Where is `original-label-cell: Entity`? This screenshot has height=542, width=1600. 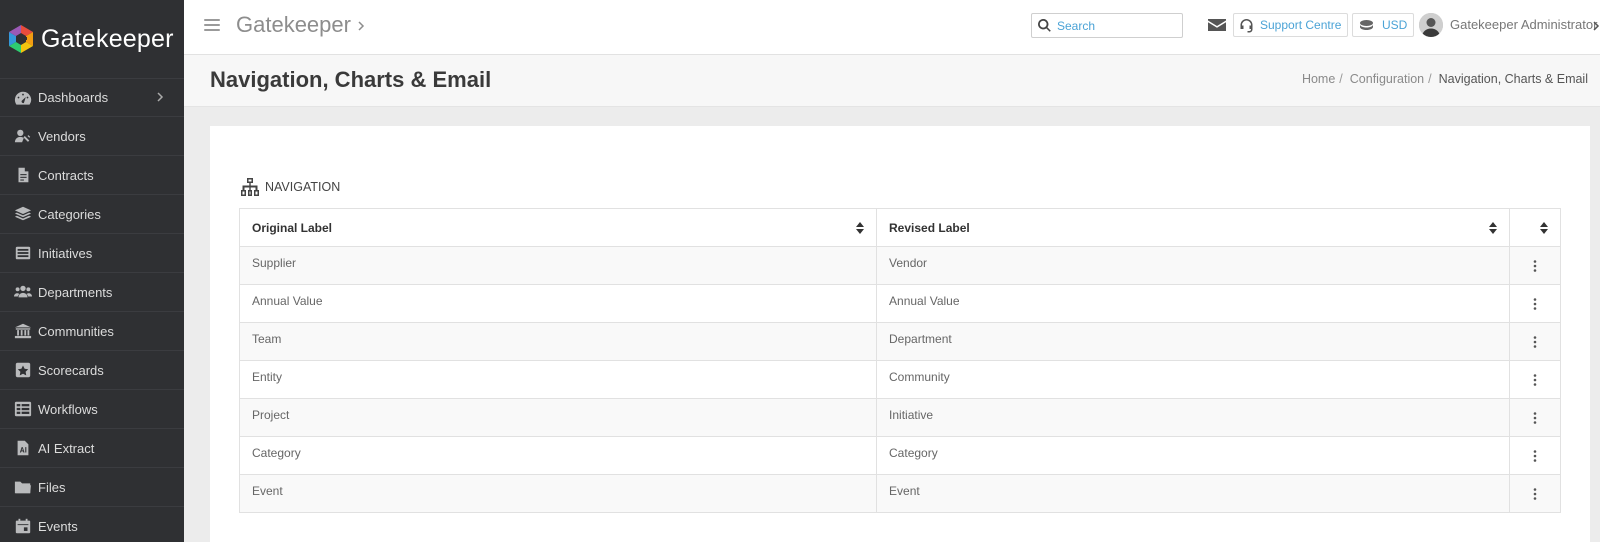 original-label-cell: Entity is located at coordinates (558, 379).